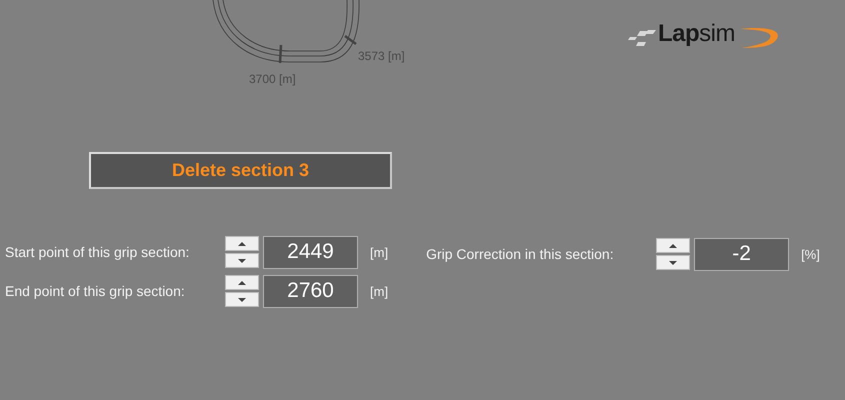 This screenshot has width=845, height=400. What do you see at coordinates (240, 170) in the screenshot?
I see `delete-section-button: Delete section 3` at bounding box center [240, 170].